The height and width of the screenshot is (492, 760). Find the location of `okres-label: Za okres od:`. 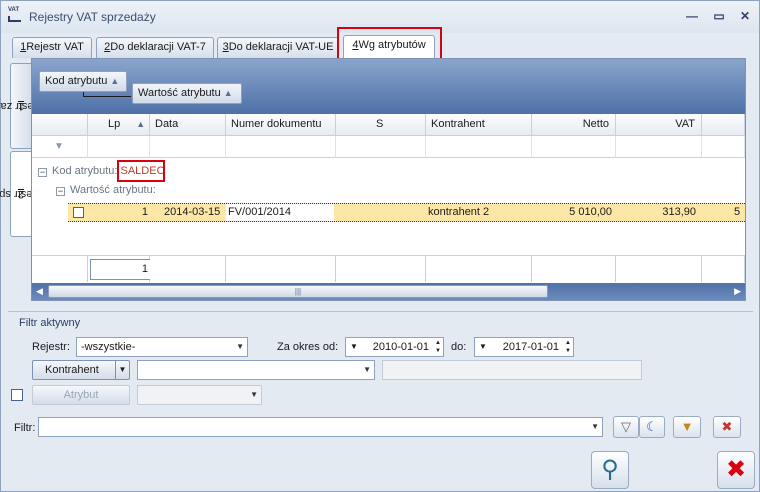

okres-label: Za okres od: is located at coordinates (308, 347).